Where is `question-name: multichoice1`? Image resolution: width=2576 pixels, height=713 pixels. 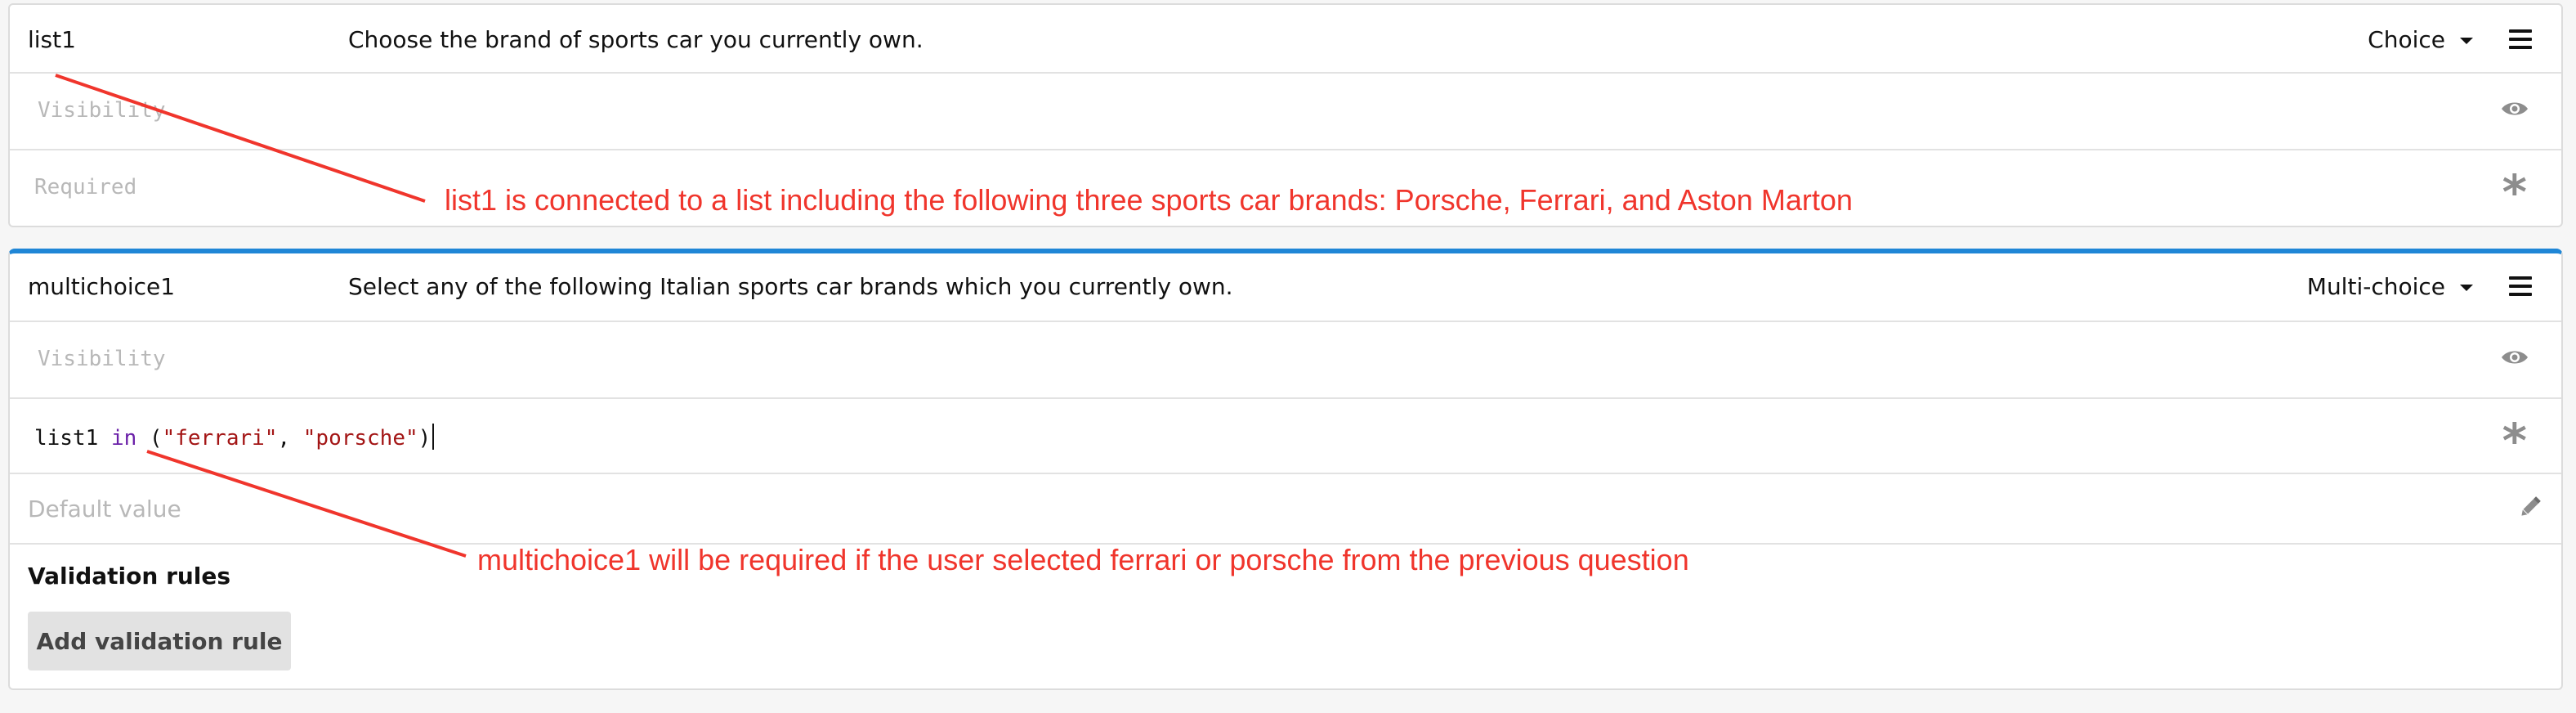 question-name: multichoice1 is located at coordinates (101, 286).